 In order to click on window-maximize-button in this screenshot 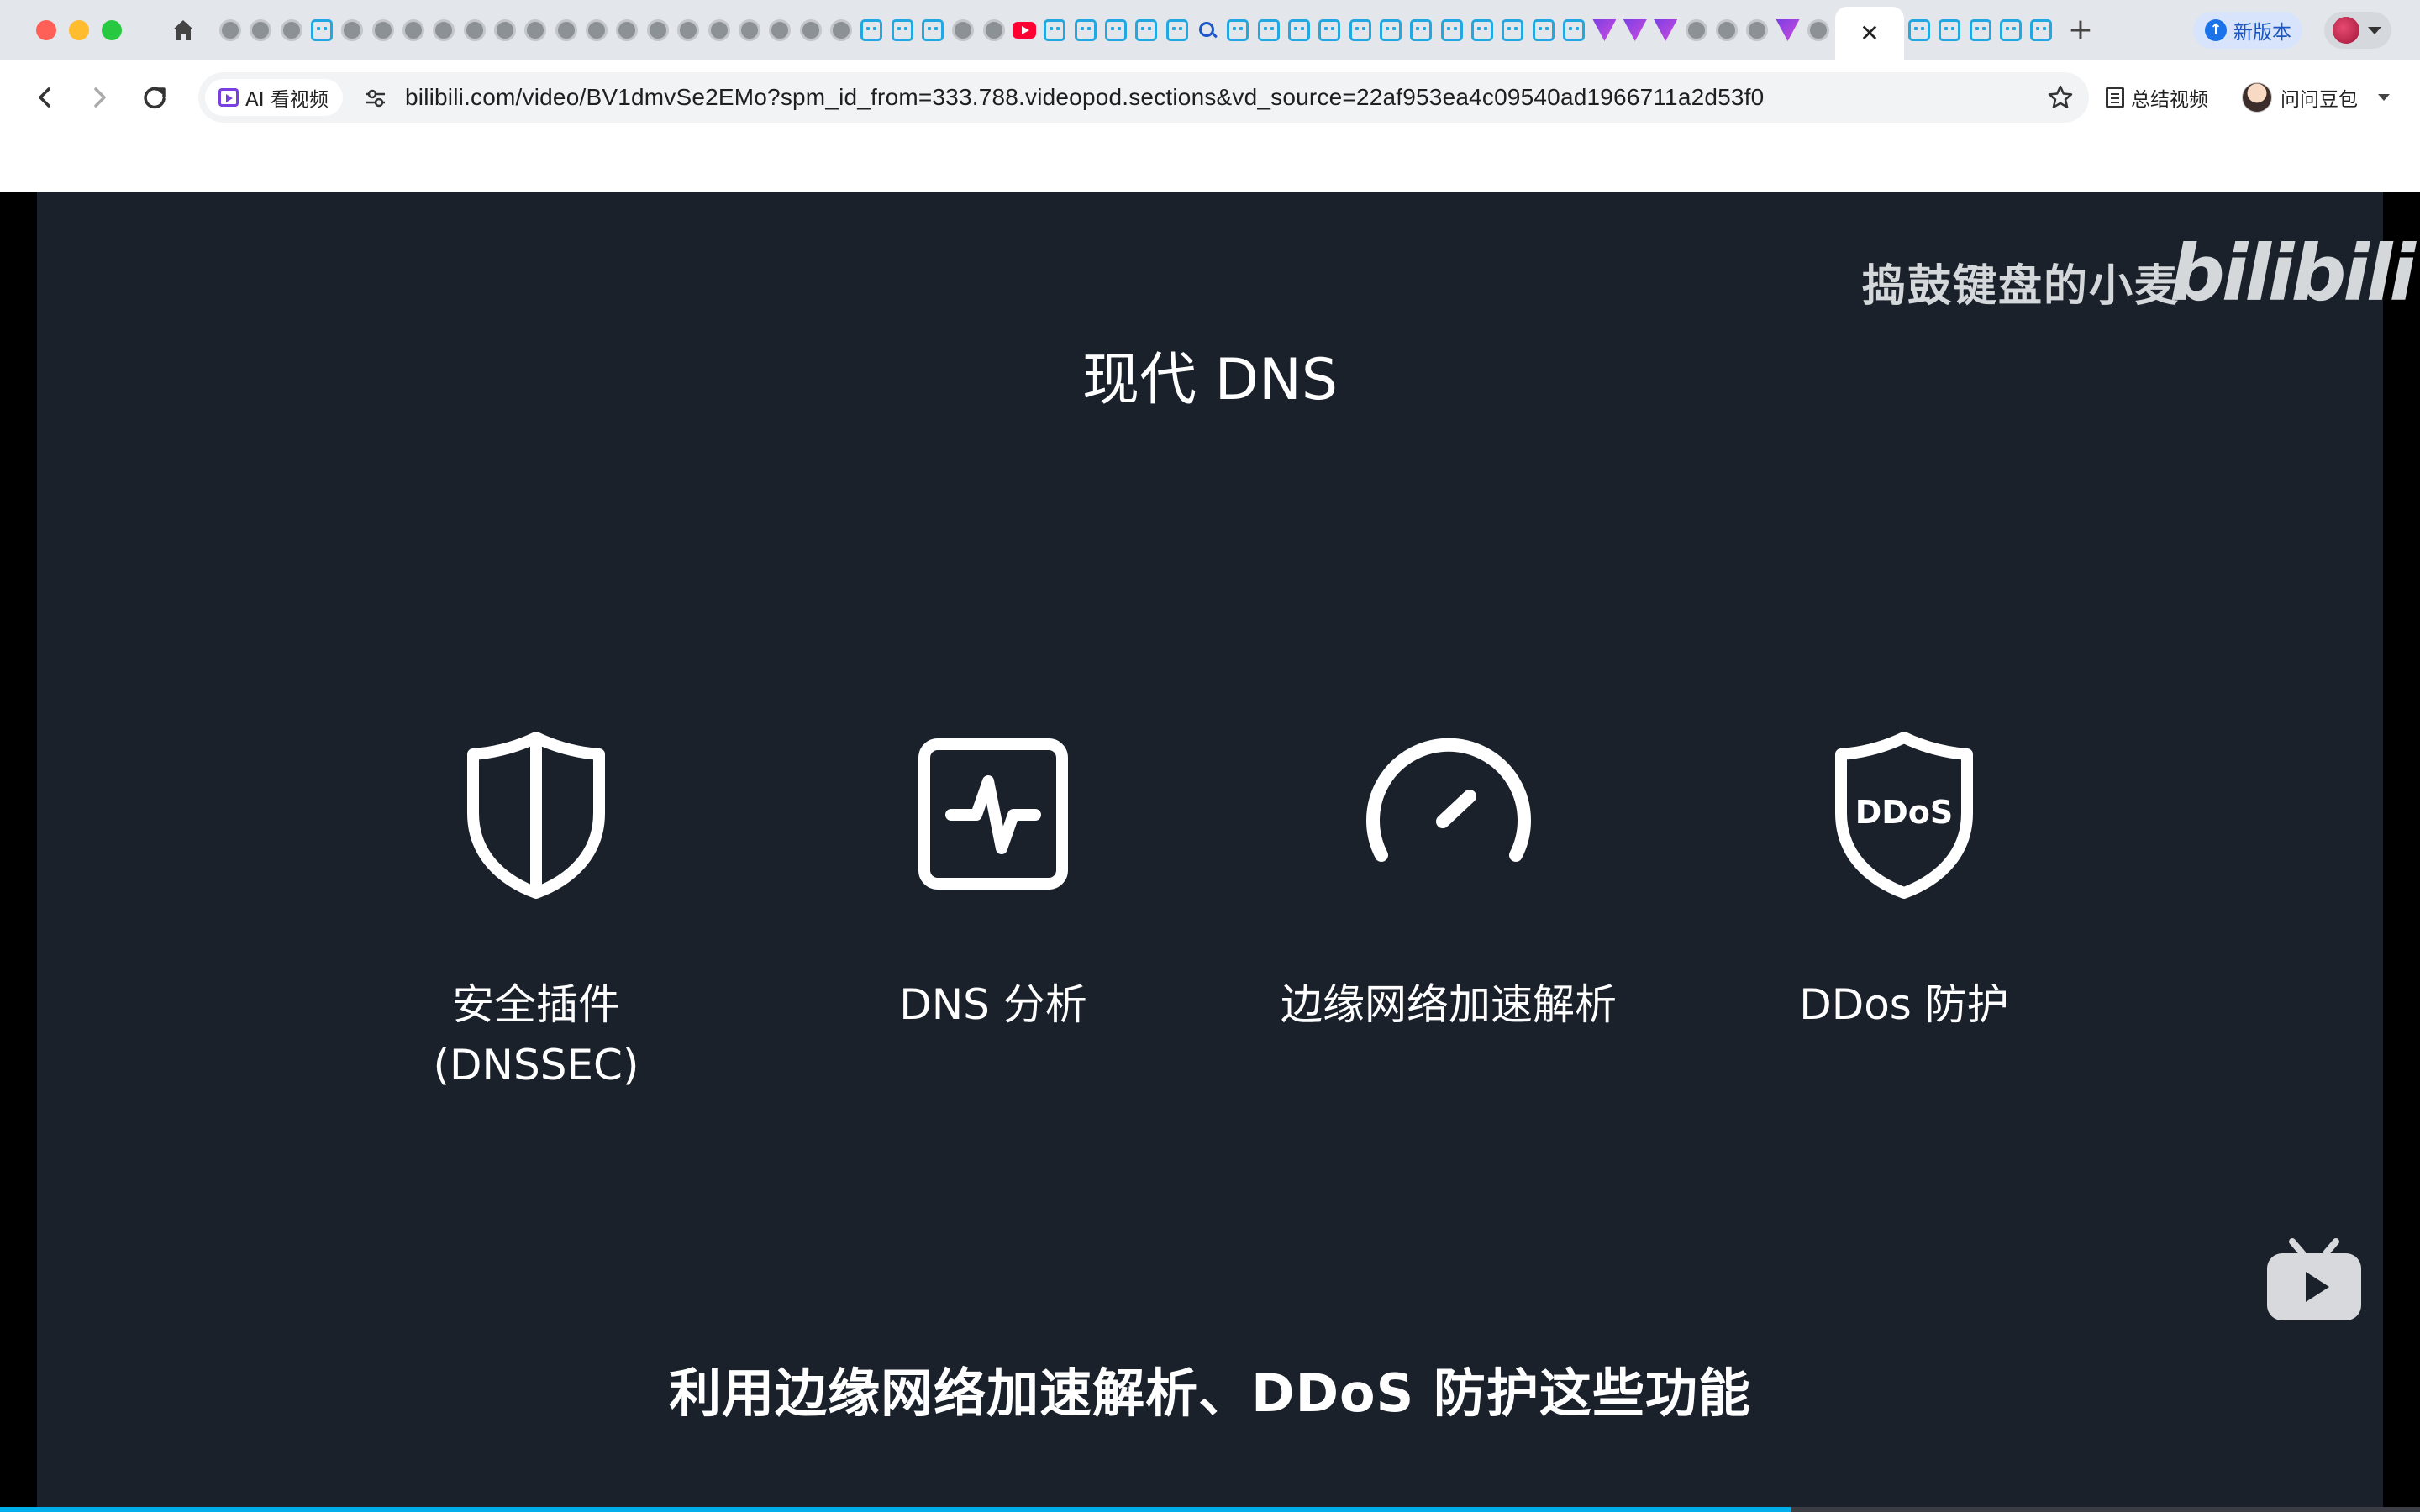, I will do `click(112, 30)`.